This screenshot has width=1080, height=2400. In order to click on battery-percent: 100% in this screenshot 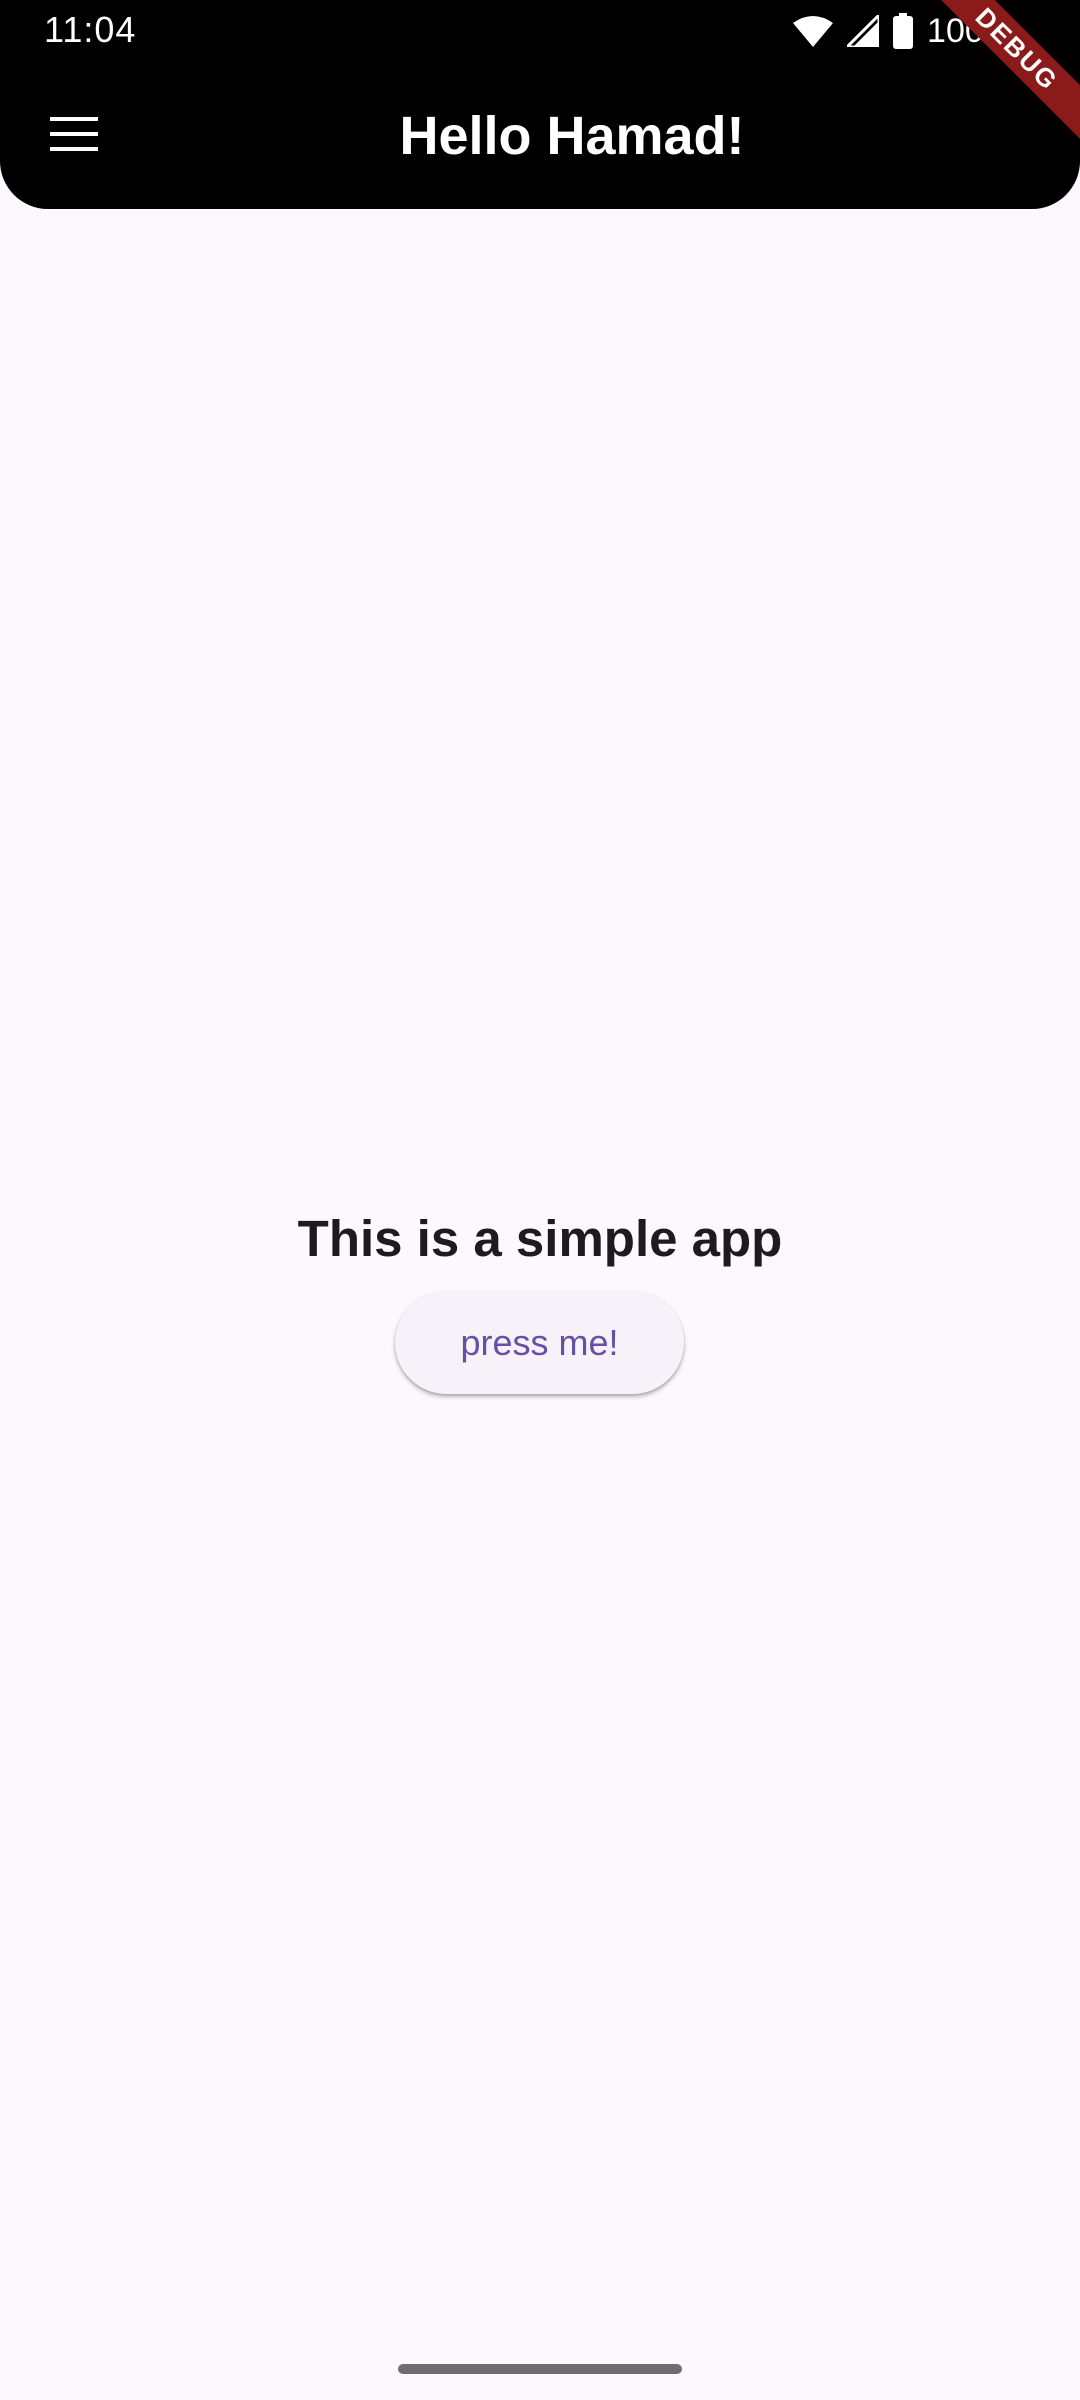, I will do `click(970, 31)`.